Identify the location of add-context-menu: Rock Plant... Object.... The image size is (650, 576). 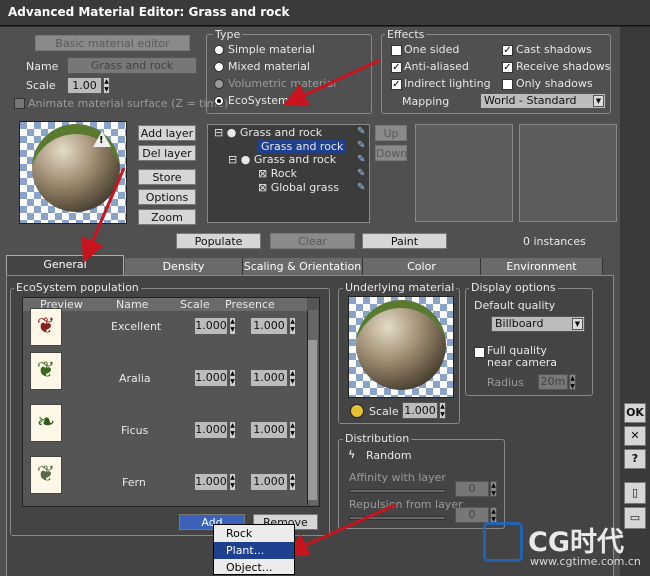
(254, 549).